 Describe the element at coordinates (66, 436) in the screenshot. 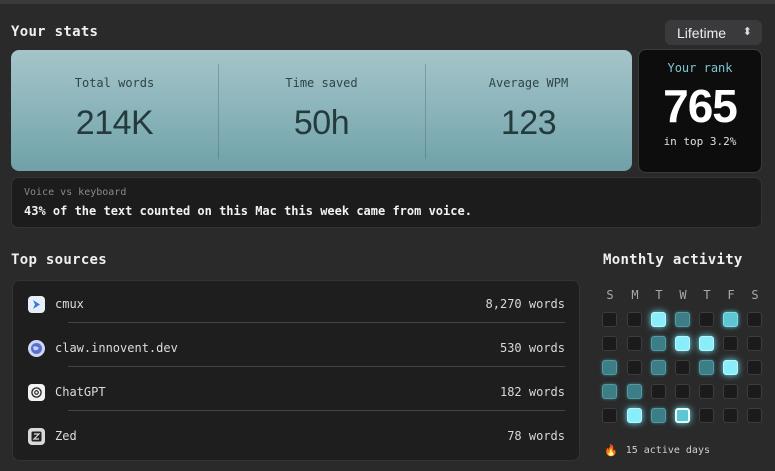

I see `source-name: Zed` at that location.